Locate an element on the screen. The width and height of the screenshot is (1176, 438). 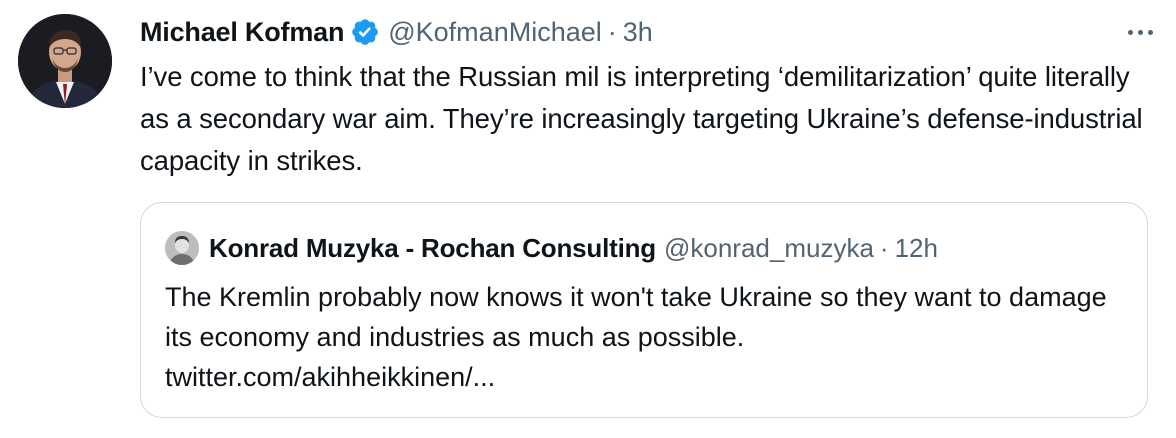
author-name: Michael Kofman is located at coordinates (242, 32).